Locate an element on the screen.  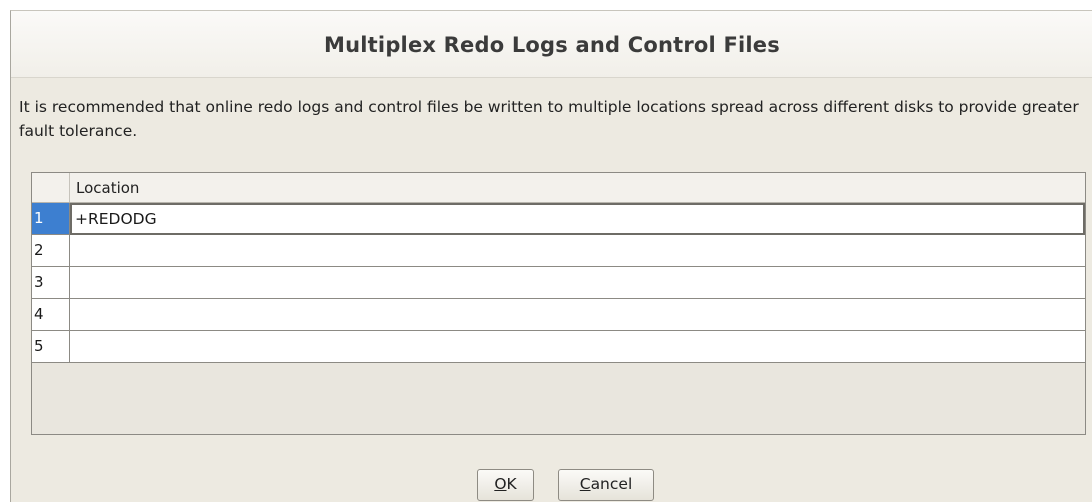
cancel-button: Cancel is located at coordinates (606, 485).